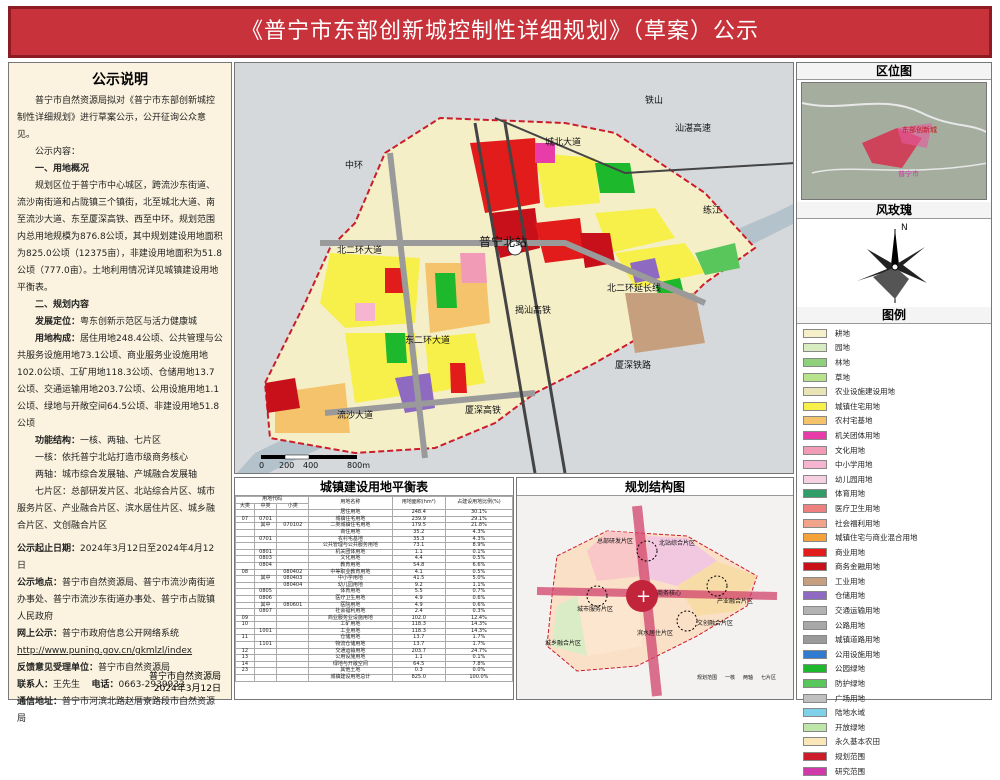 The height and width of the screenshot is (780, 1000). I want to click on table-cell: 城镇建设用地总计, so click(350, 678).